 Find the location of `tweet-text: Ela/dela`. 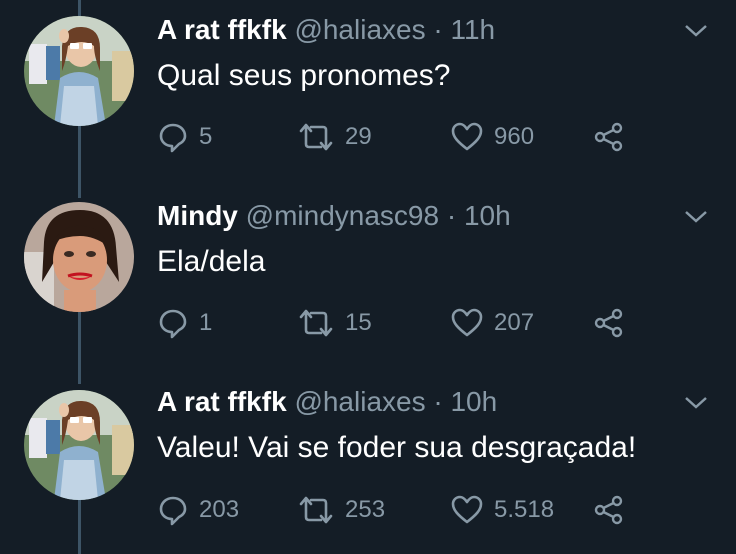

tweet-text: Ela/dela is located at coordinates (211, 261).